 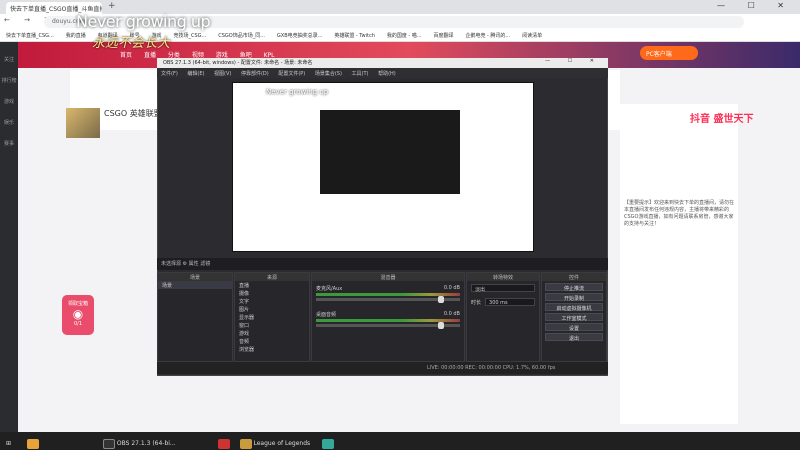 What do you see at coordinates (131, 43) in the screenshot?
I see `stream-overlay-subtitle: 永远不会长大` at bounding box center [131, 43].